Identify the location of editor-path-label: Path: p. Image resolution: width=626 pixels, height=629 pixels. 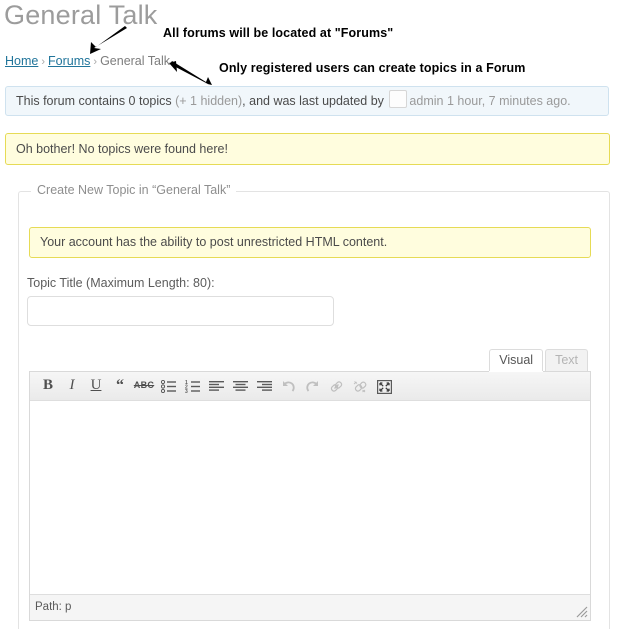
(53, 607).